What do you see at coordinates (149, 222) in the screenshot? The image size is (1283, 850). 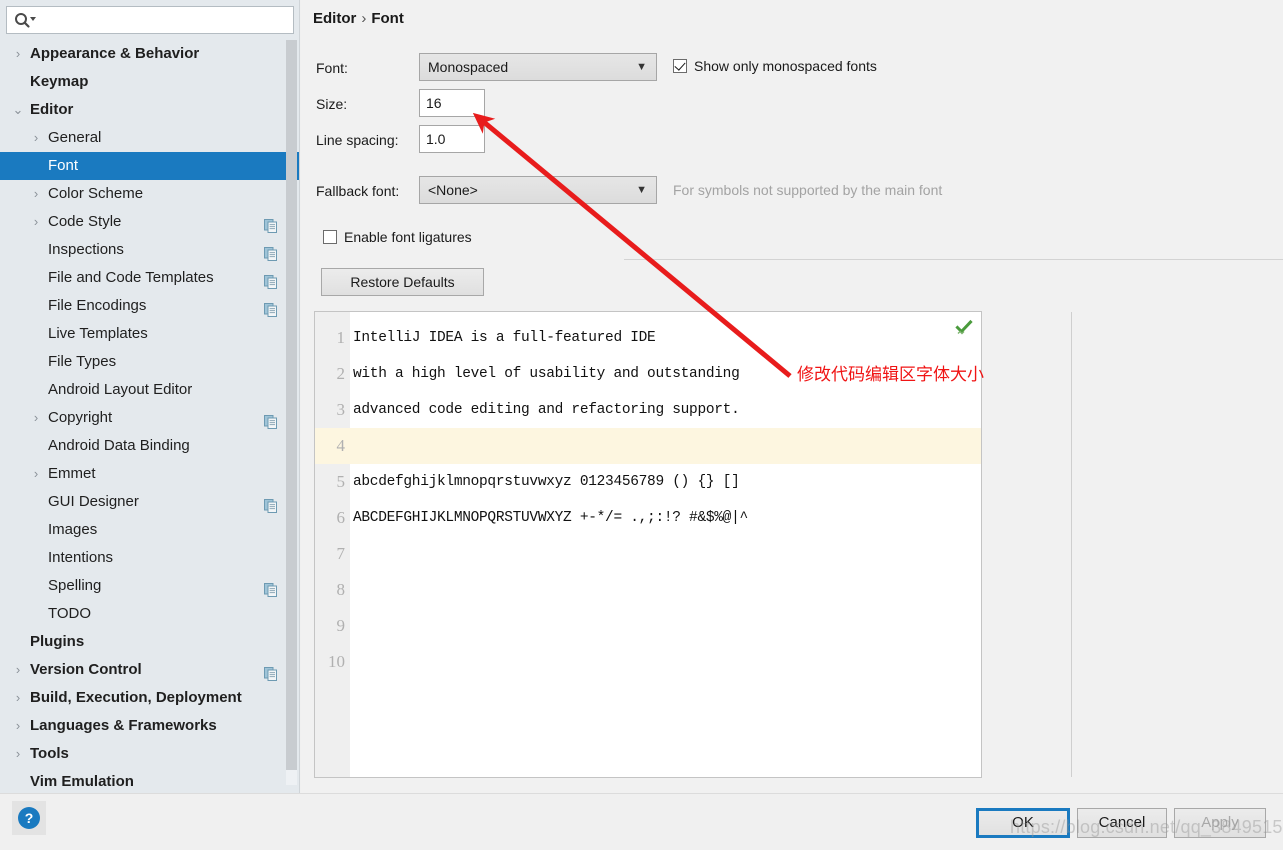 I see `sidebar-item-code-style: › Code Style` at bounding box center [149, 222].